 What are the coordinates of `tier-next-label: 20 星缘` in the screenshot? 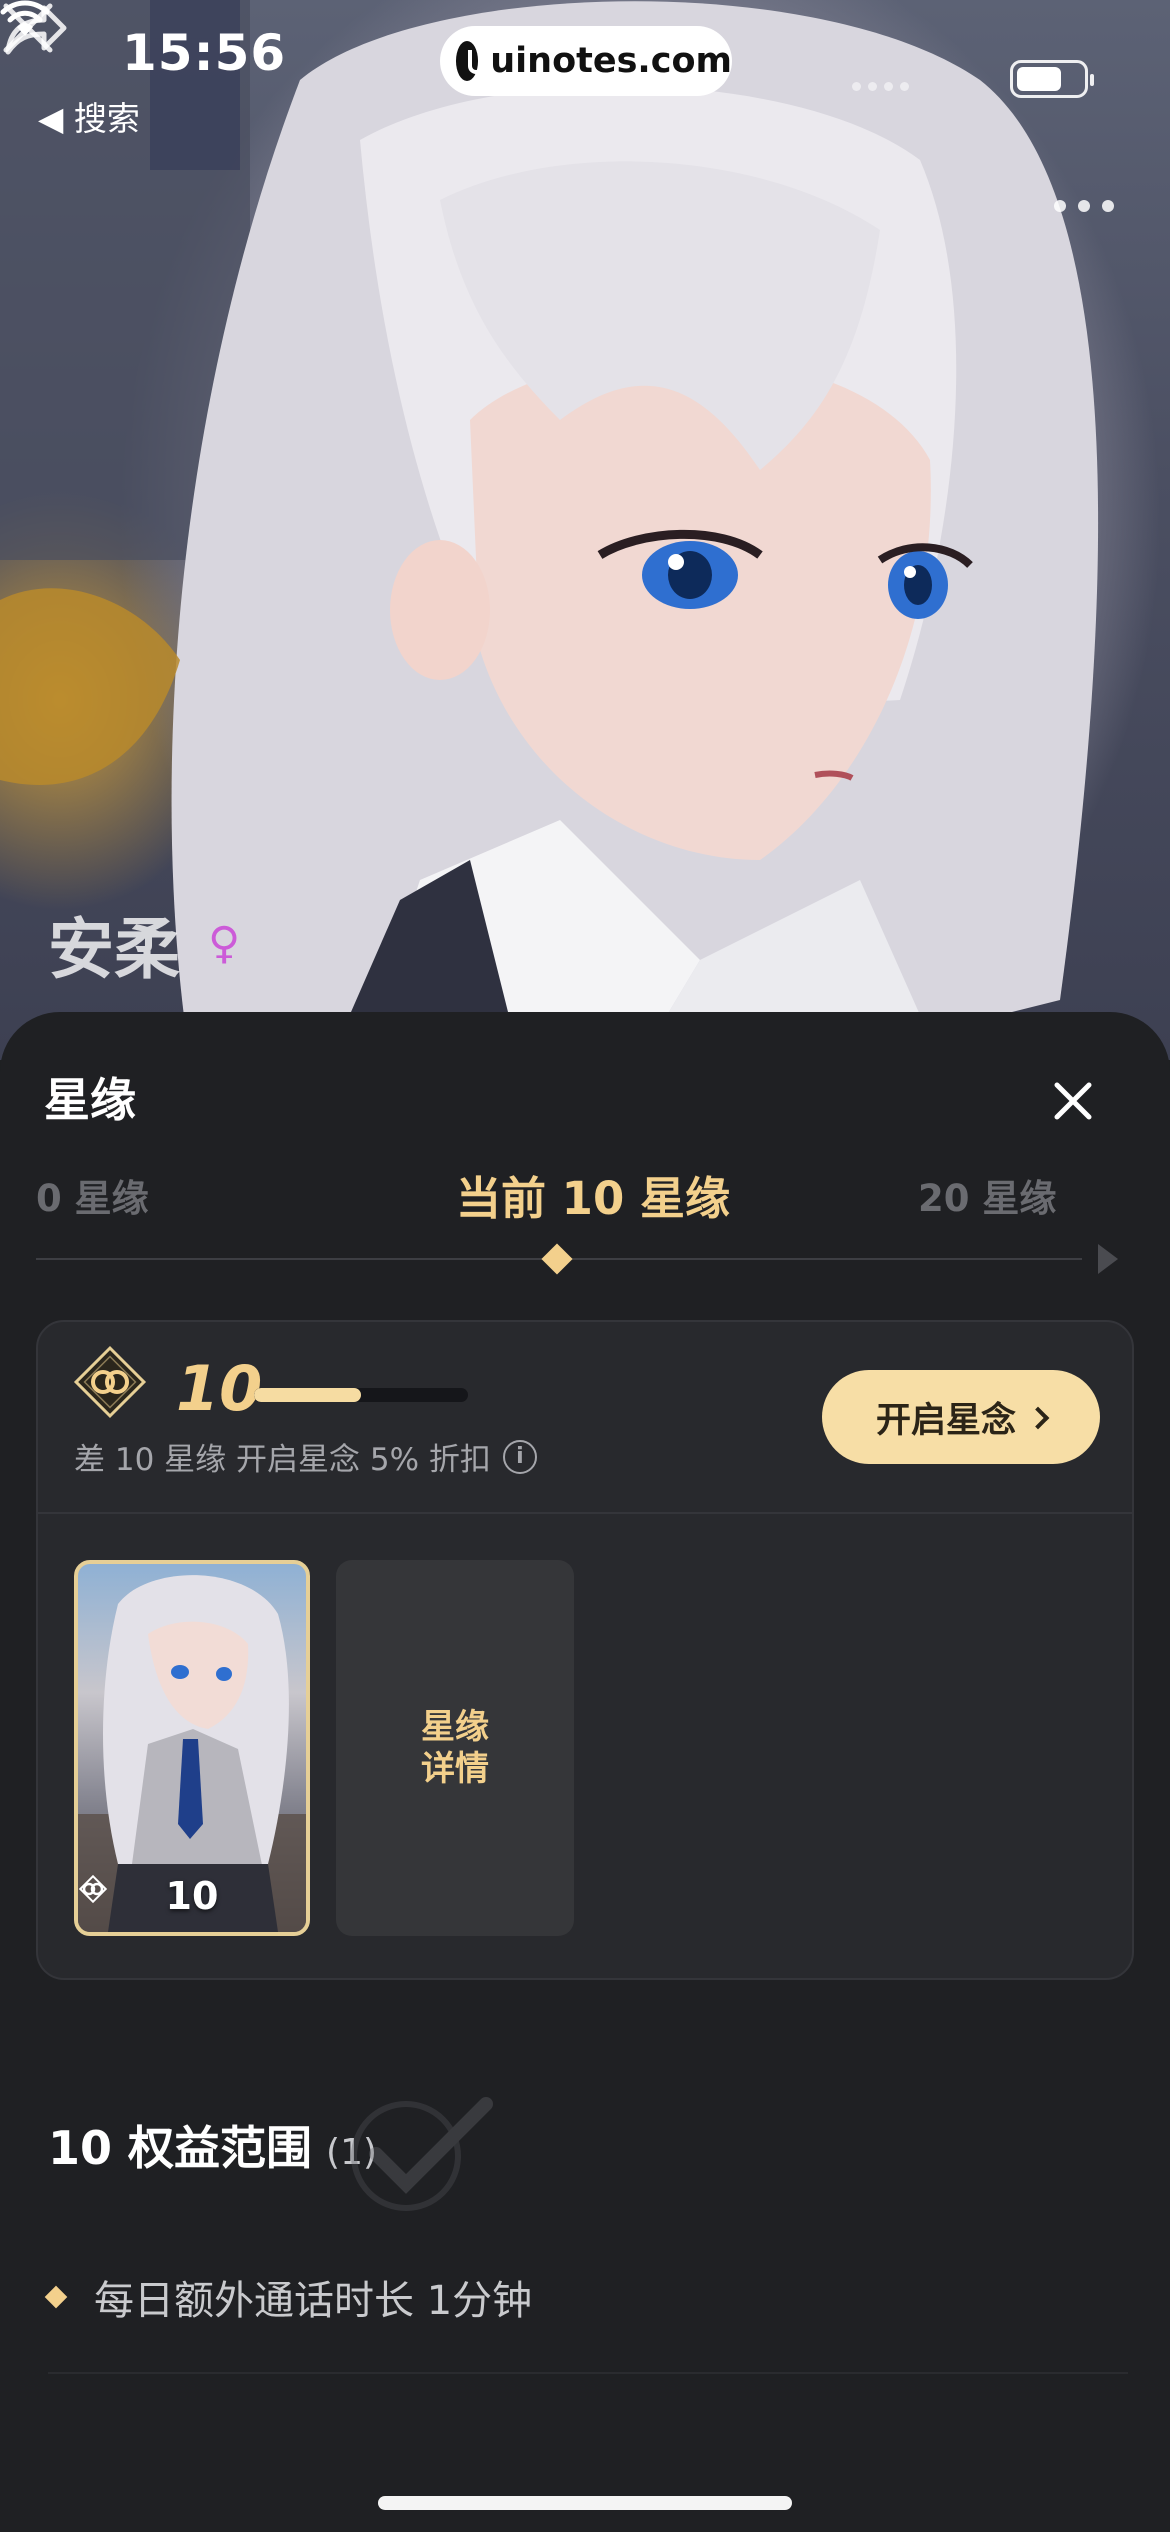 It's located at (987, 1195).